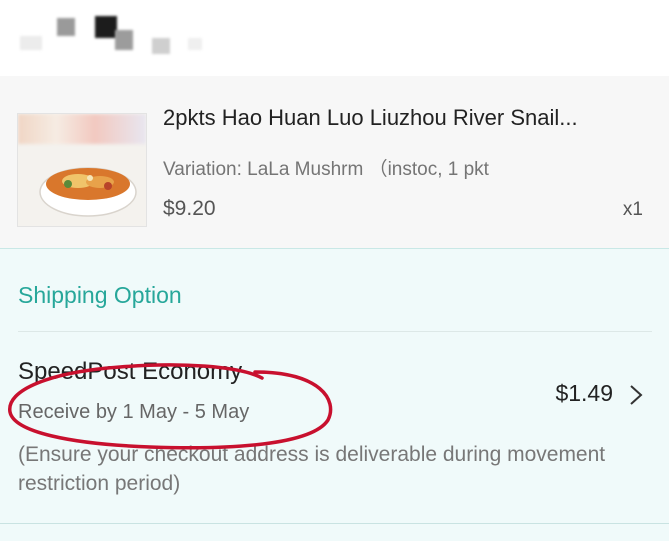 This screenshot has height=541, width=669. Describe the element at coordinates (326, 169) in the screenshot. I see `product-variation: Variation: LaLa Mushrm （instoc, 1 pkt` at that location.